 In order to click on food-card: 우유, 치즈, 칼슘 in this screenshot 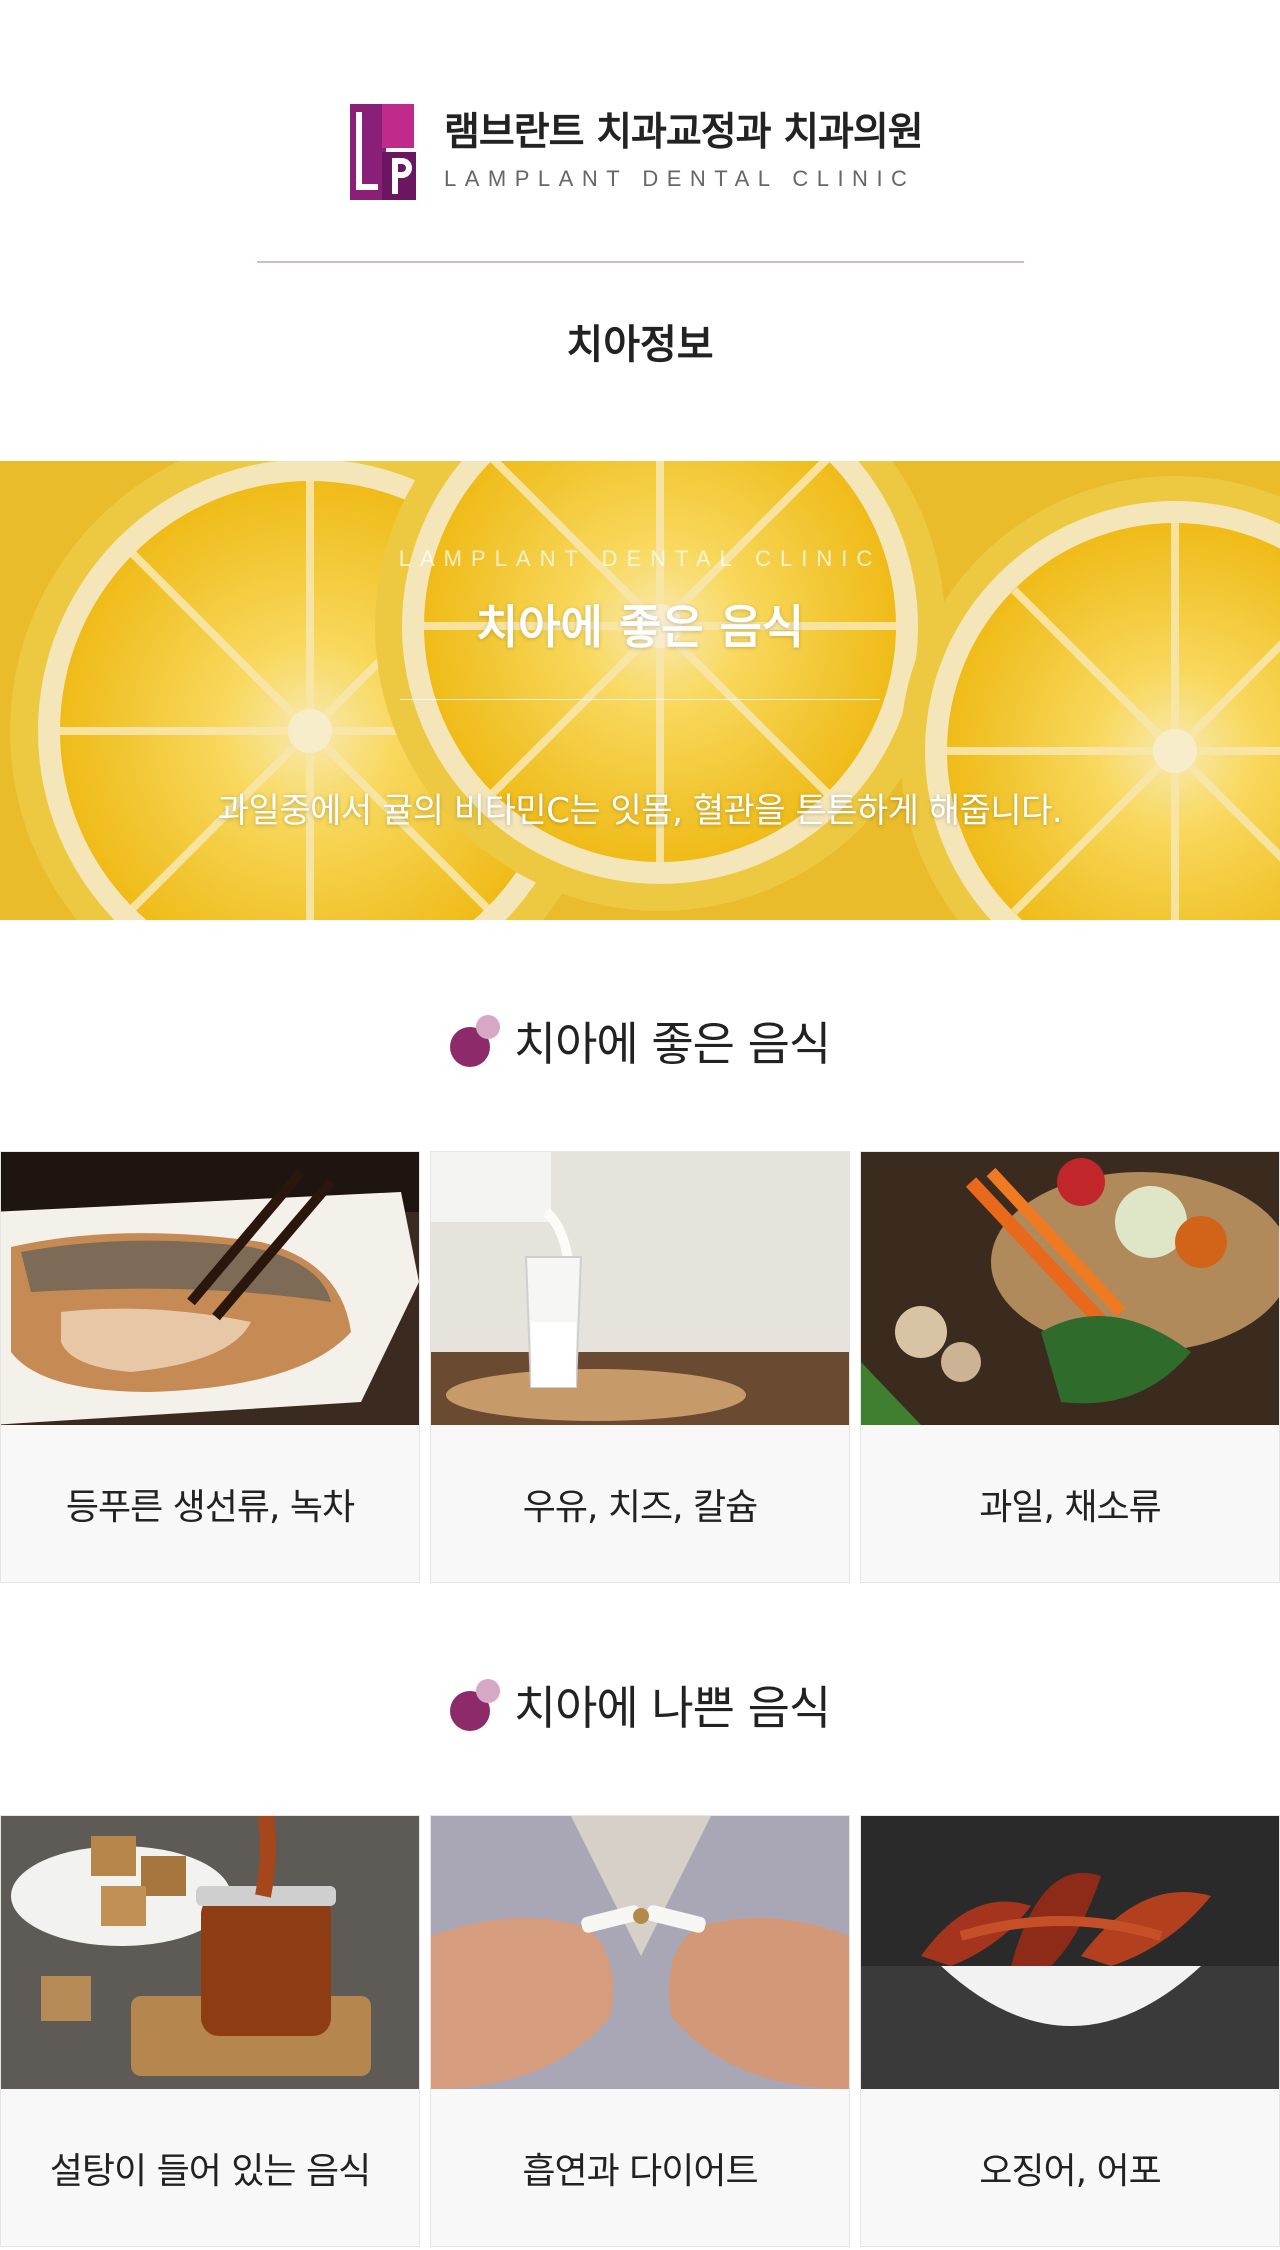, I will do `click(640, 1367)`.